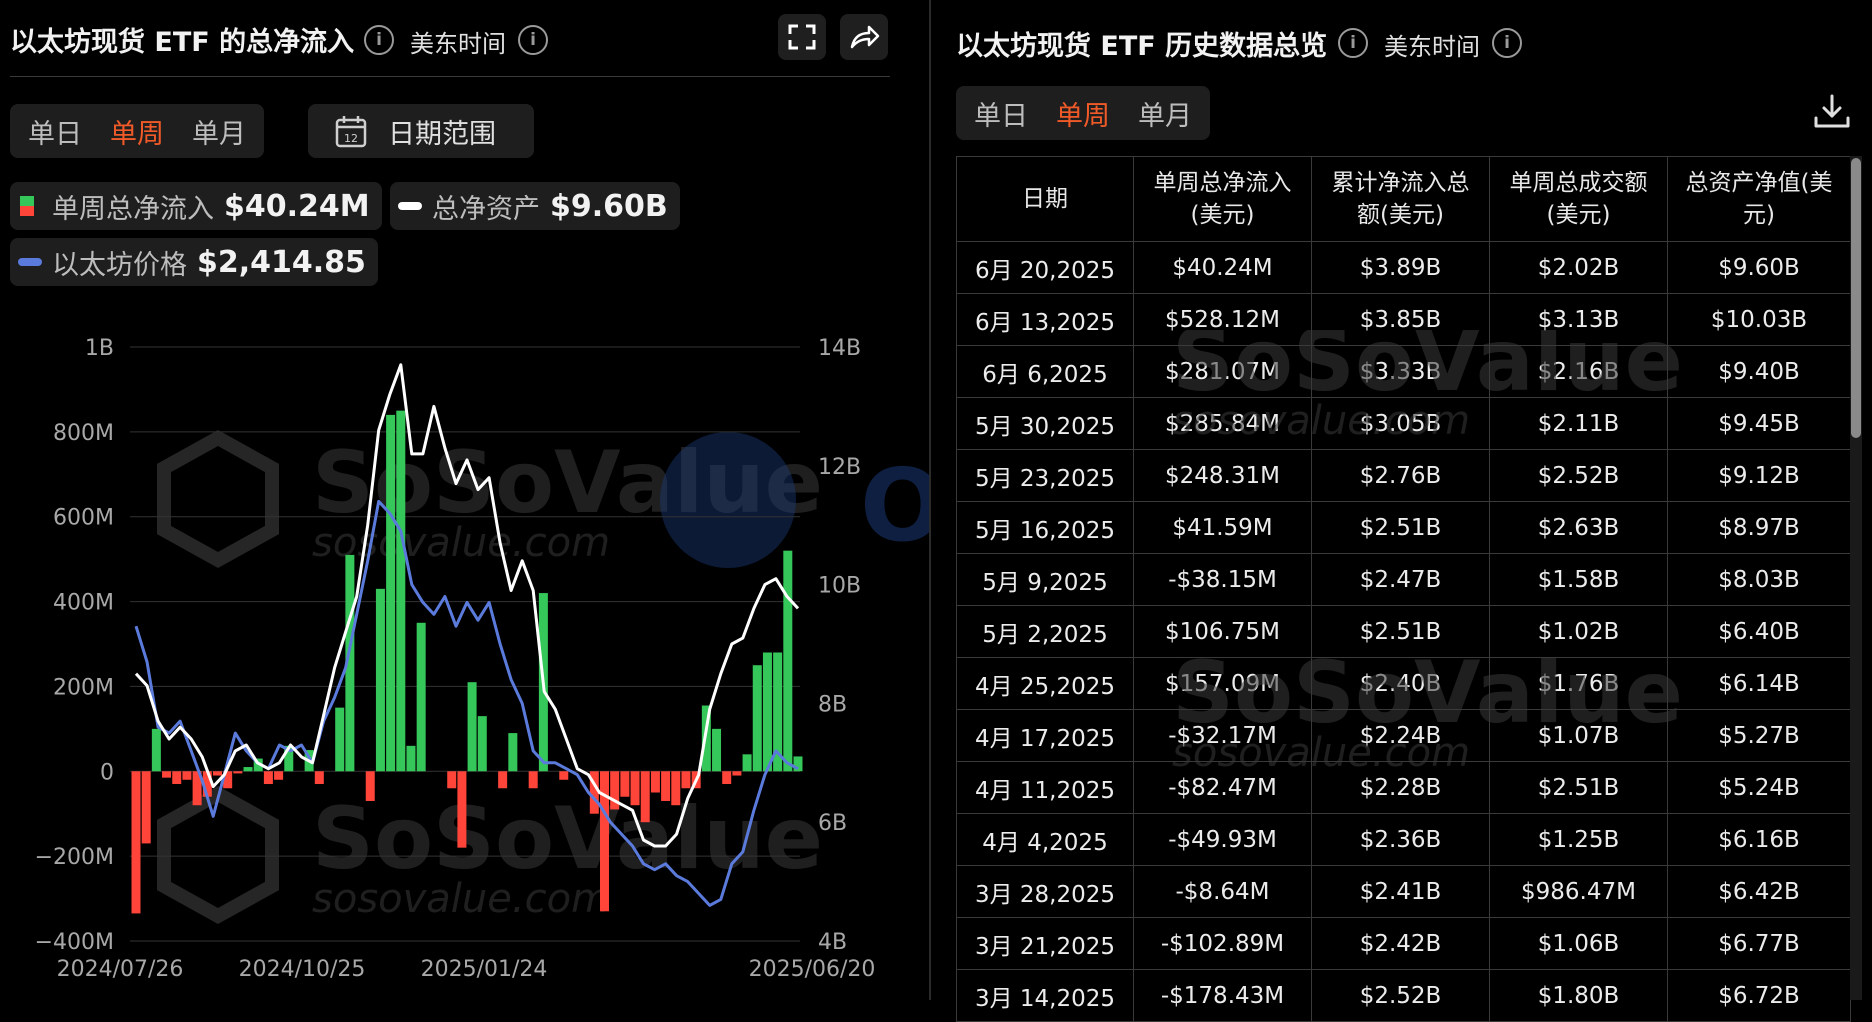 Image resolution: width=1872 pixels, height=1022 pixels. I want to click on download-icon, so click(1832, 112).